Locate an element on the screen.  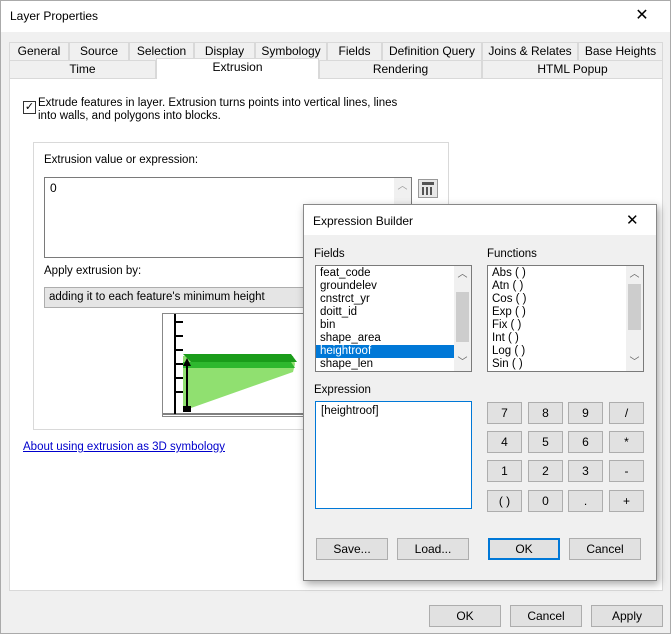
key-6-button: 6 is located at coordinates (585, 442).